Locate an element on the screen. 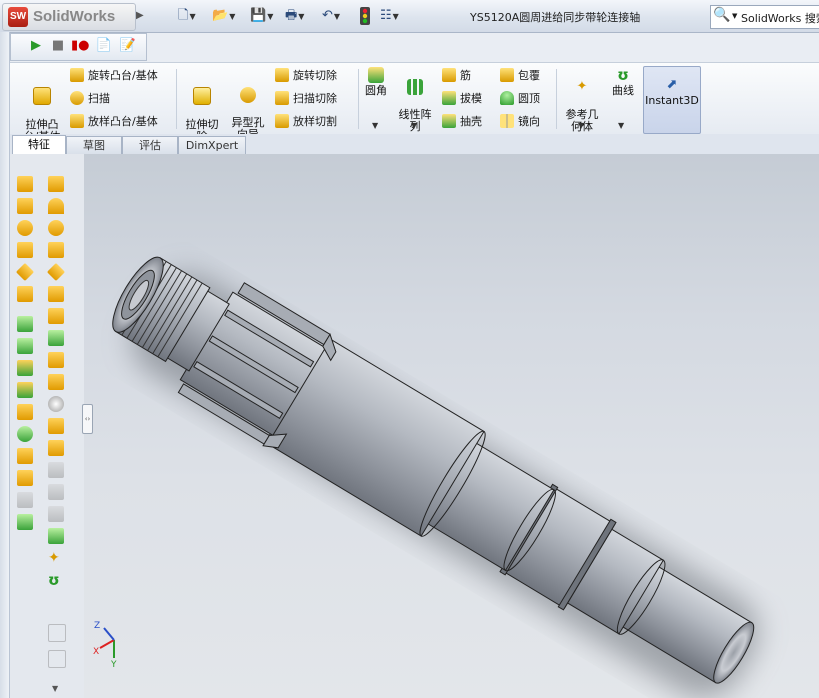  split-icon is located at coordinates (56, 448).